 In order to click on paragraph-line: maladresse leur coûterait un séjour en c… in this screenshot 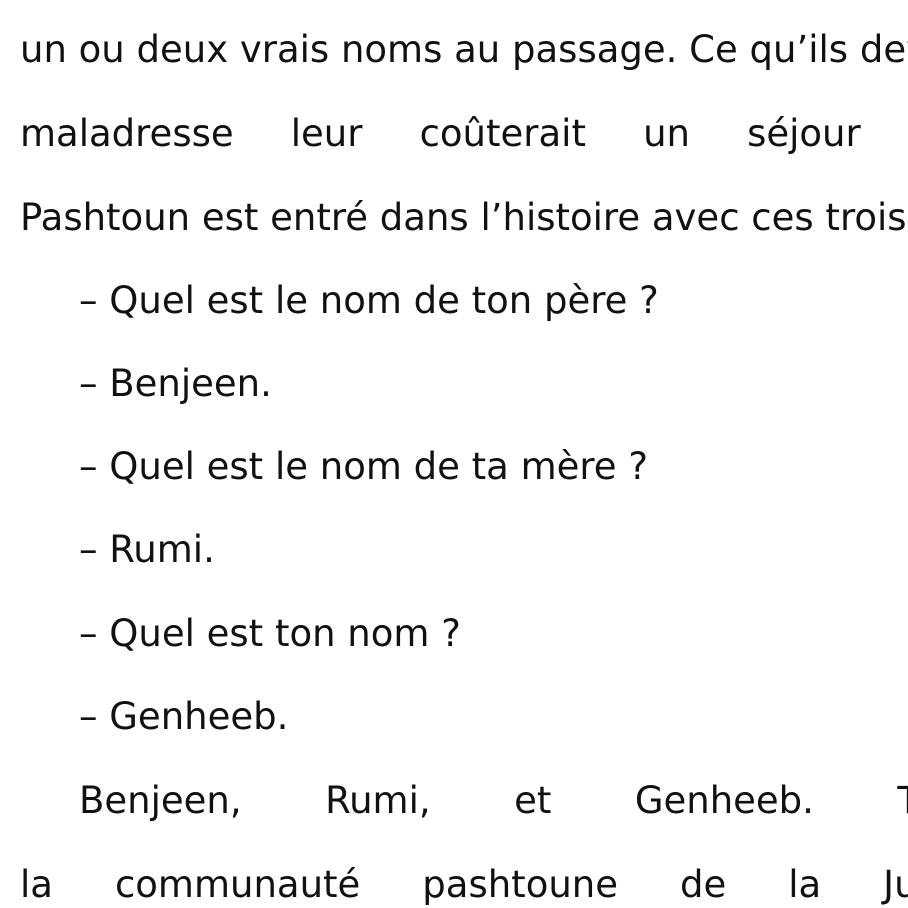, I will do `click(464, 133)`.